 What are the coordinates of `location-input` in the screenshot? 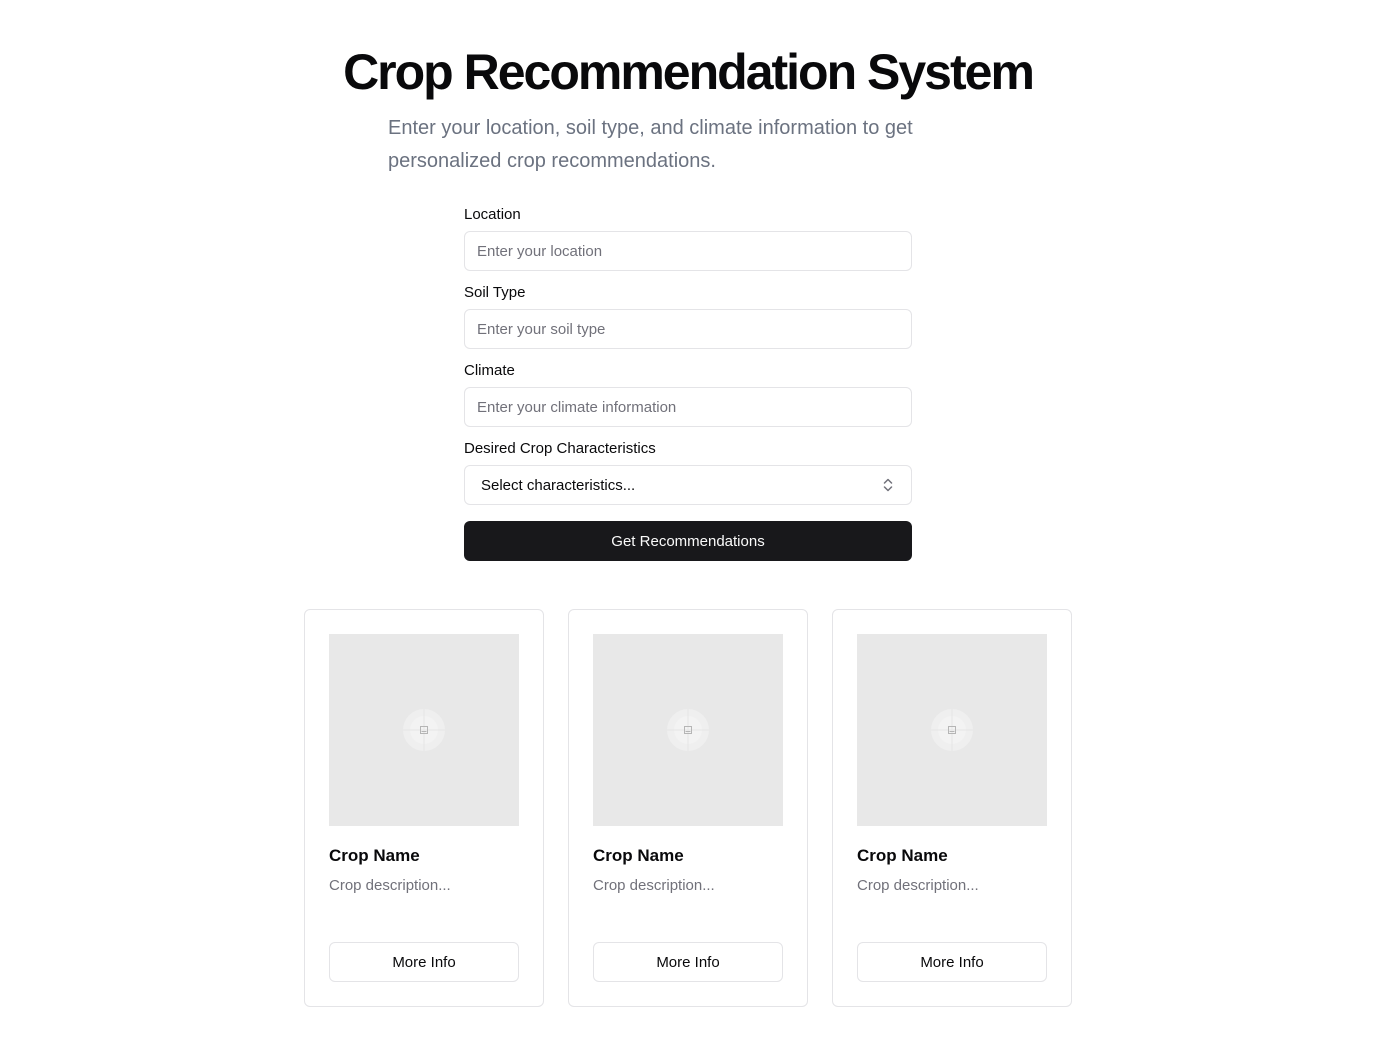 It's located at (688, 251).